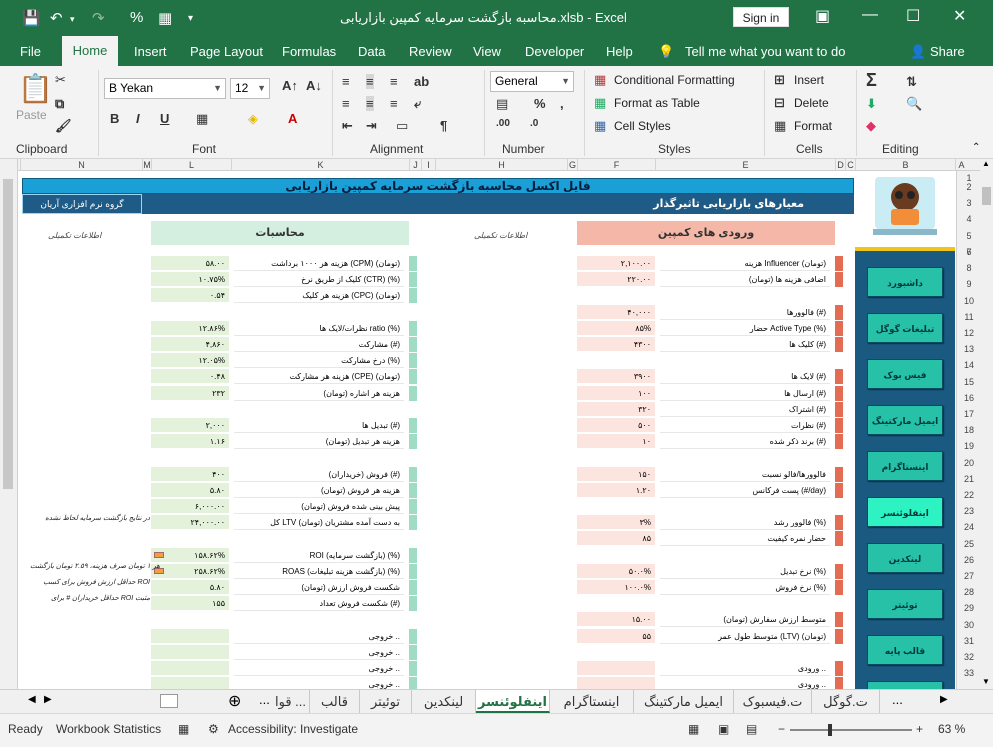  What do you see at coordinates (674, 80) in the screenshot?
I see `conditional-formatting-button: Conditional Formatting` at bounding box center [674, 80].